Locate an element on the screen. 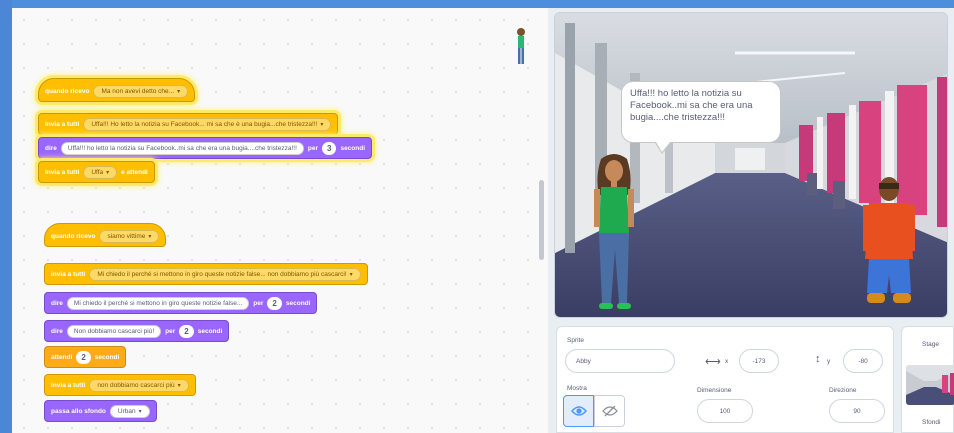  backdrop-thumbnail-image is located at coordinates (930, 385).